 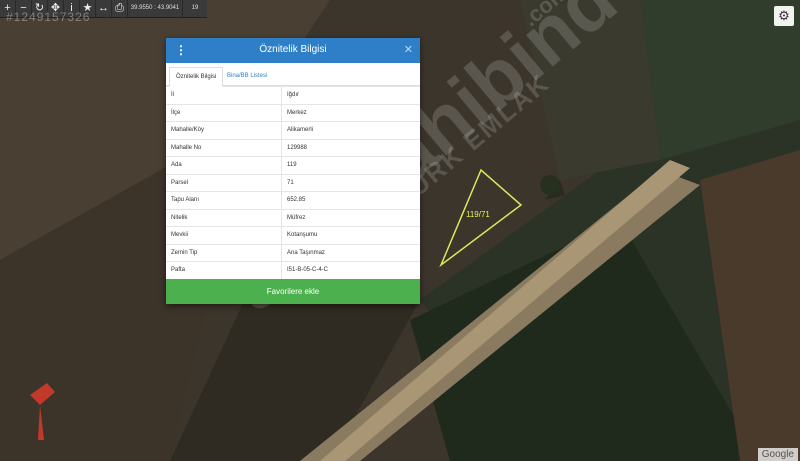 I want to click on add-favorites-button: Favorilere ekle, so click(x=293, y=291).